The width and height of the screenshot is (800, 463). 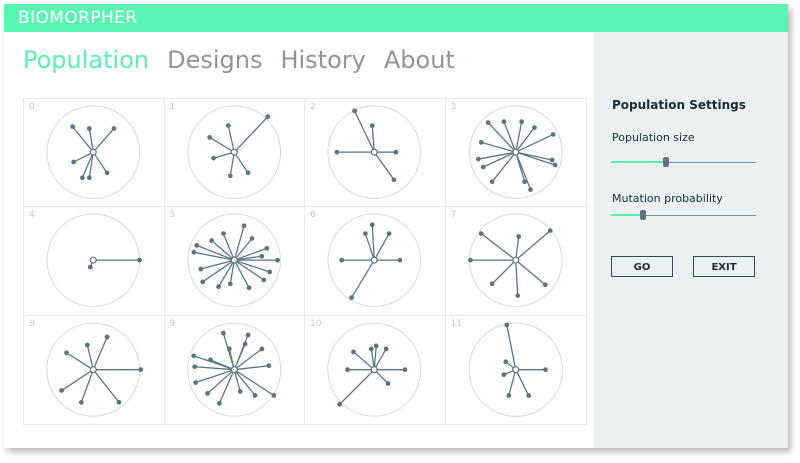 I want to click on population-cell: 3, so click(x=515, y=153).